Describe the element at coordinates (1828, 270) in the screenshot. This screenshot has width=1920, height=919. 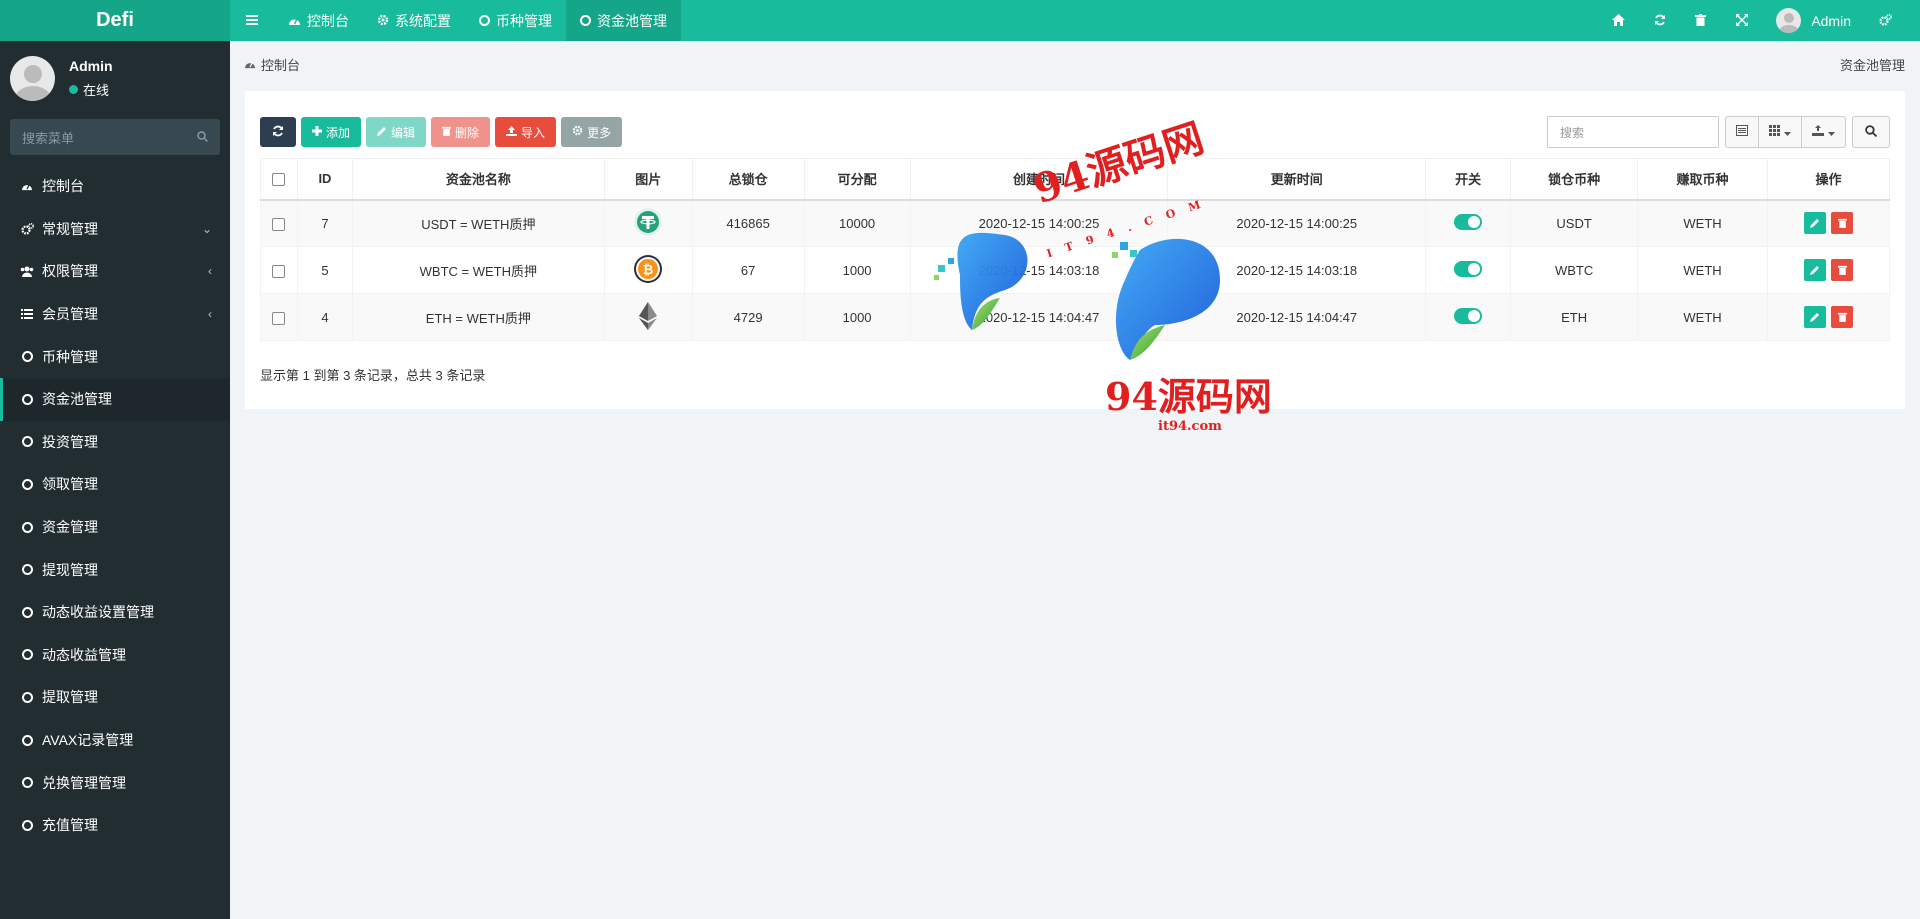
I see `cell-actions` at that location.